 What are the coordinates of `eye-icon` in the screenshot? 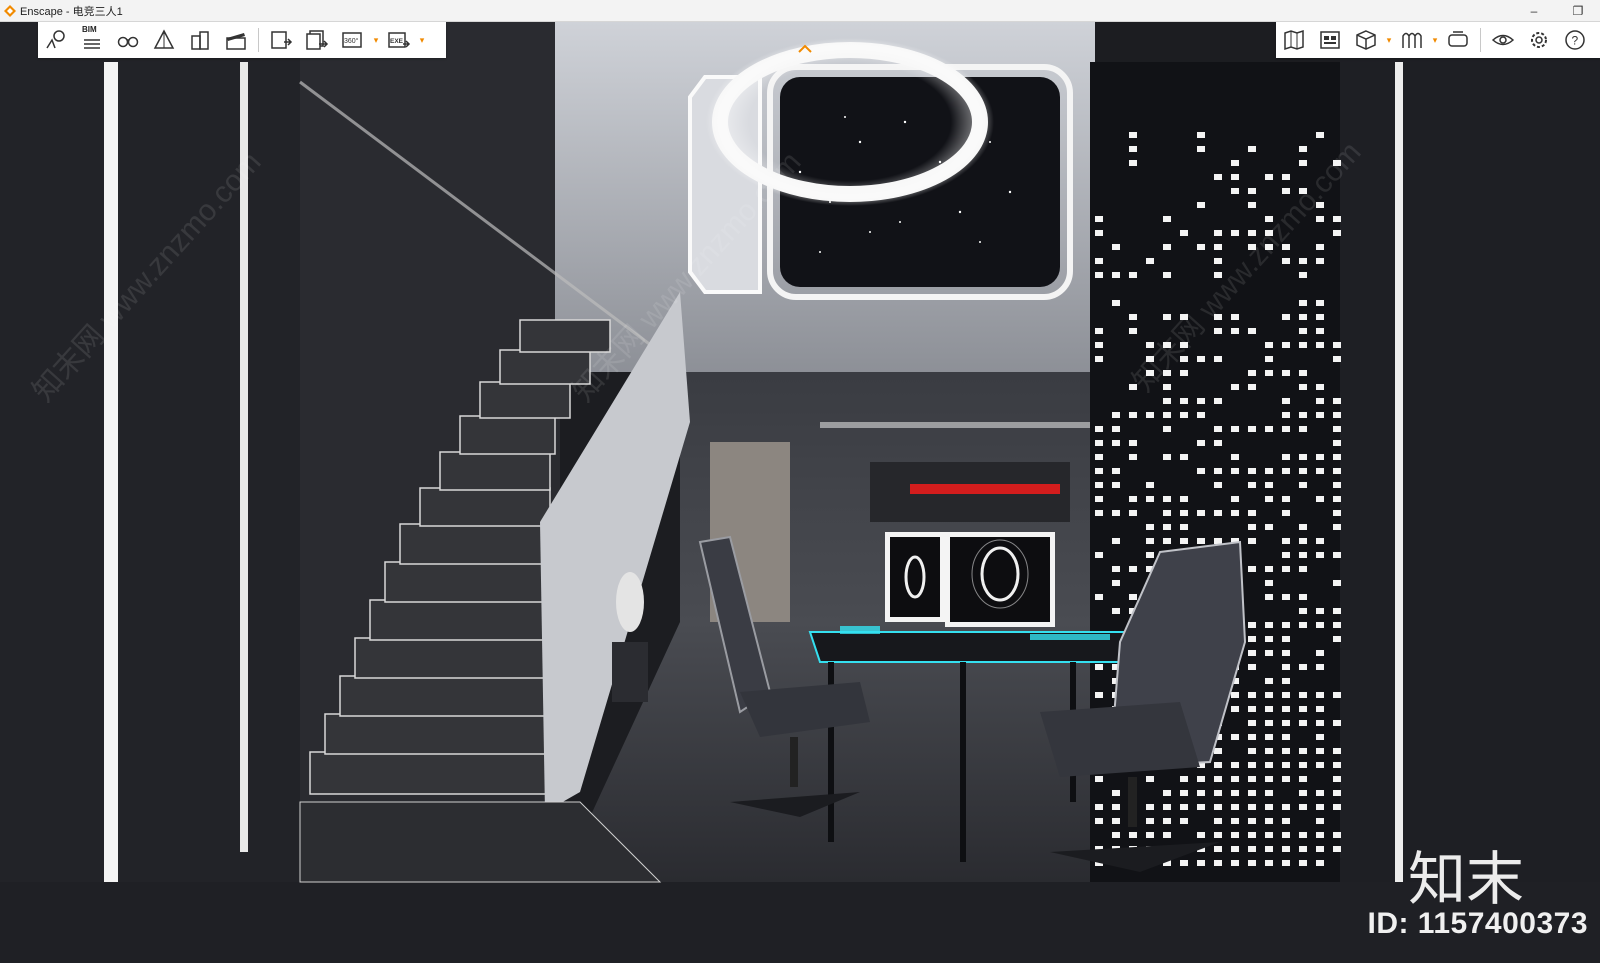 It's located at (1503, 40).